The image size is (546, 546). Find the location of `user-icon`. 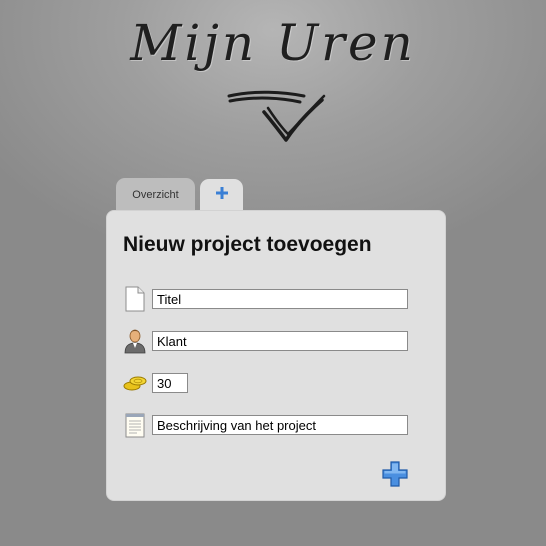

user-icon is located at coordinates (135, 341).